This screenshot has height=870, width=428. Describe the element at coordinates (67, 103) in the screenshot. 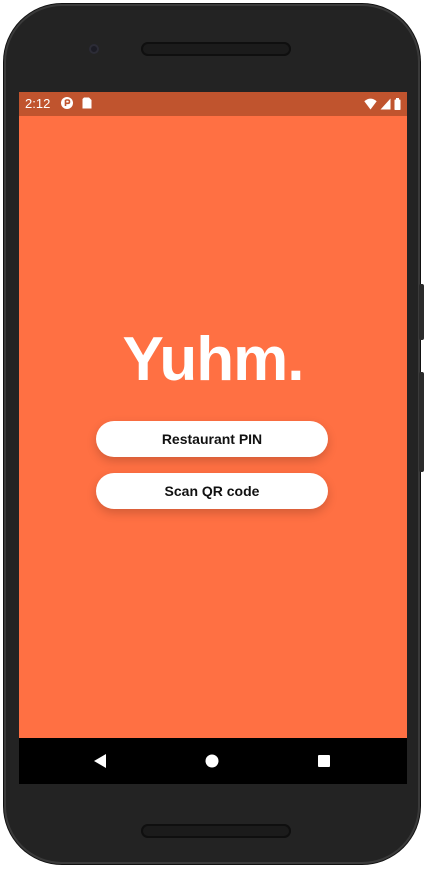

I see `app-notification-icon` at that location.